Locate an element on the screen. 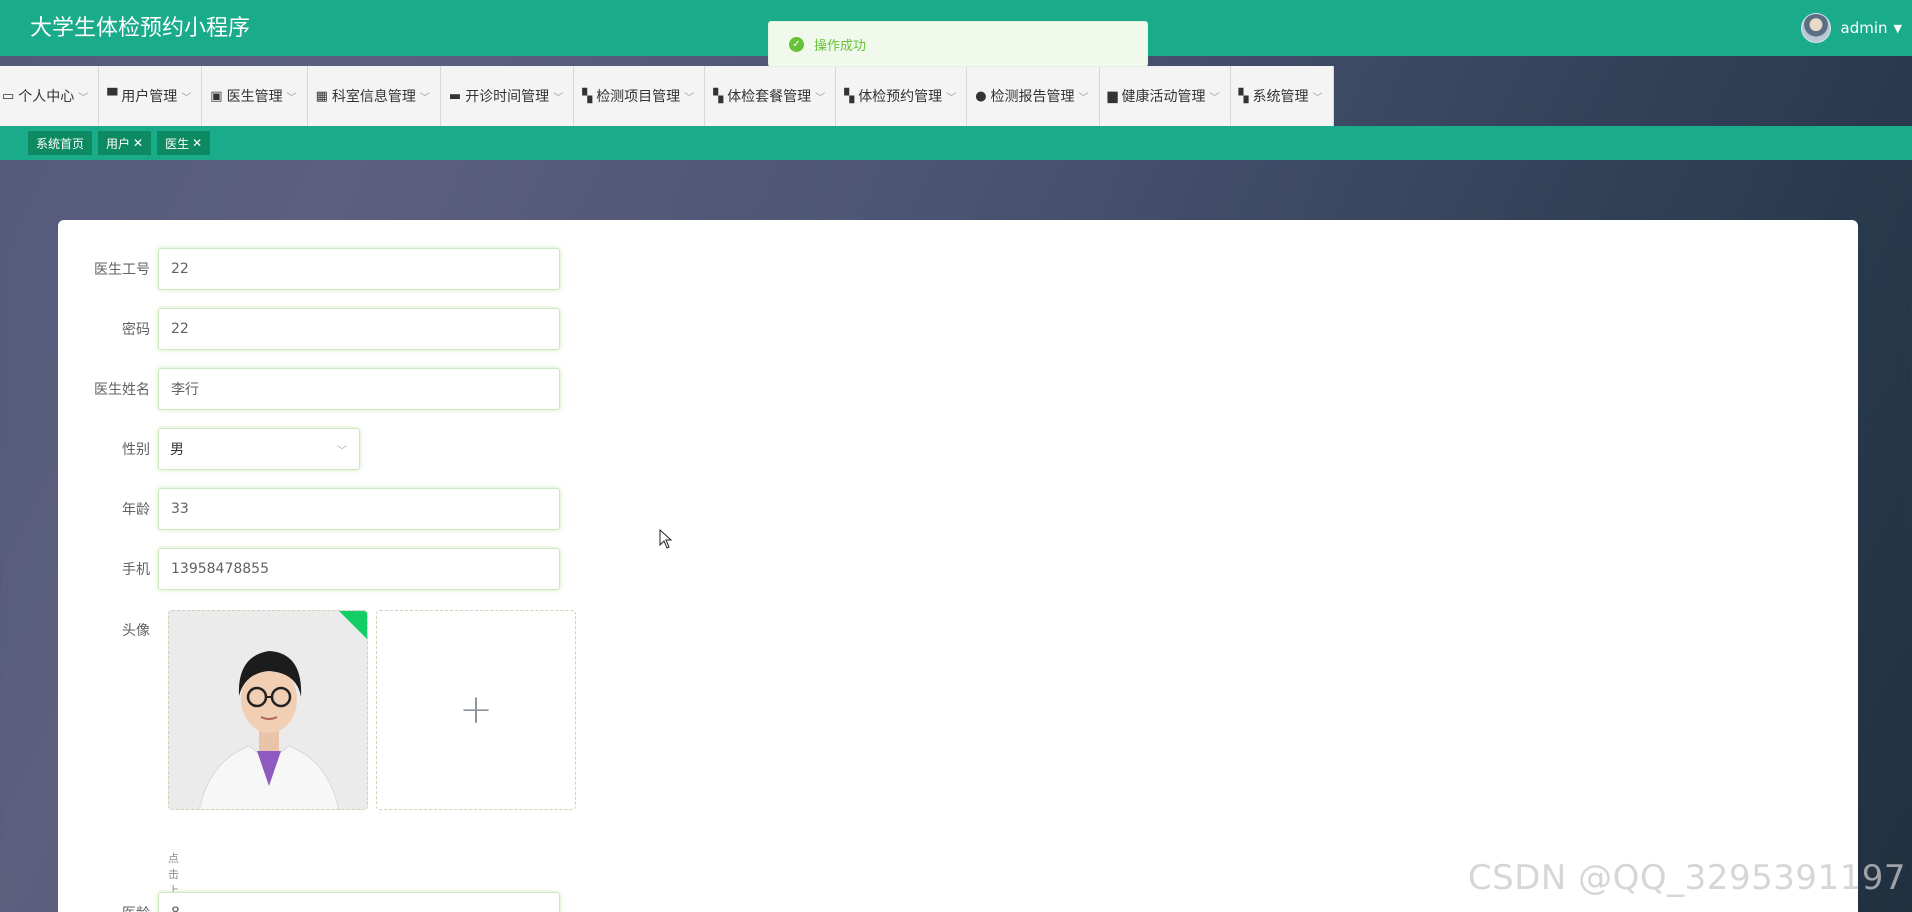  nav-item-appointments: ▚ 体检预约管理 ﹀ is located at coordinates (902, 96).